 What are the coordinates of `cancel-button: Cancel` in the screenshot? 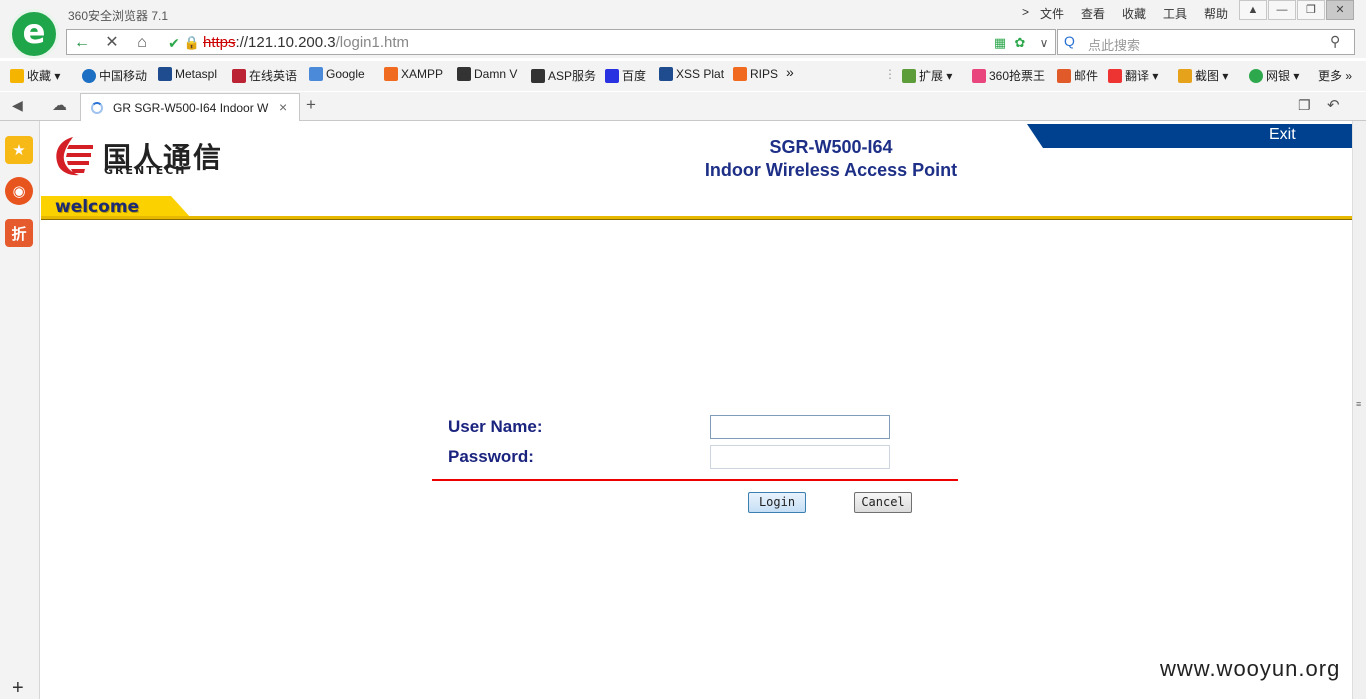 It's located at (883, 502).